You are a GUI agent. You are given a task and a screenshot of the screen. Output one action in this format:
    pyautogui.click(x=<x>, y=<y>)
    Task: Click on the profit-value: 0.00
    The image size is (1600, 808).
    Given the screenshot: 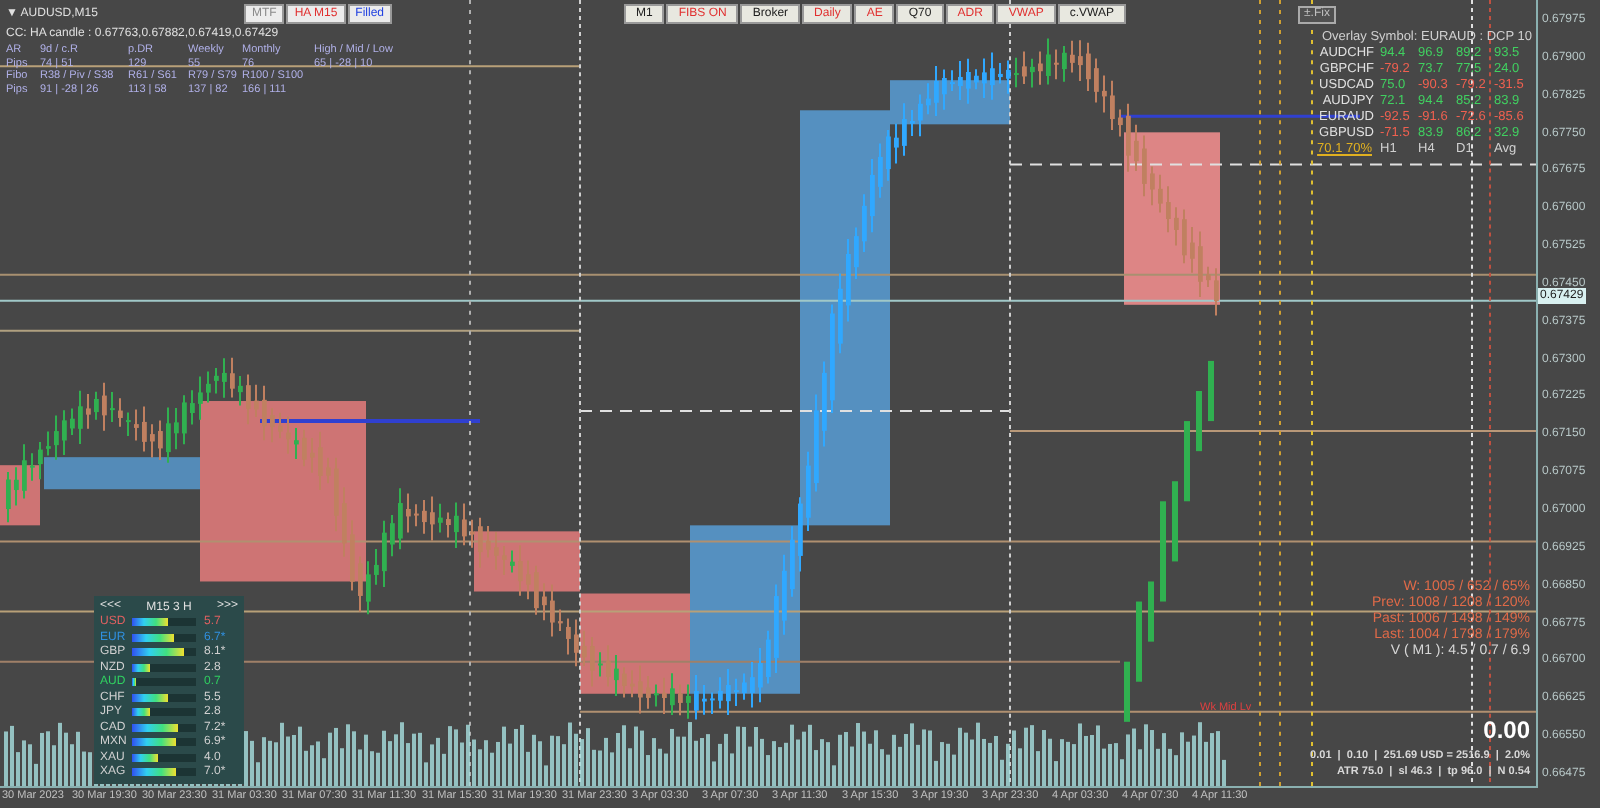 What is the action you would take?
    pyautogui.click(x=1506, y=730)
    